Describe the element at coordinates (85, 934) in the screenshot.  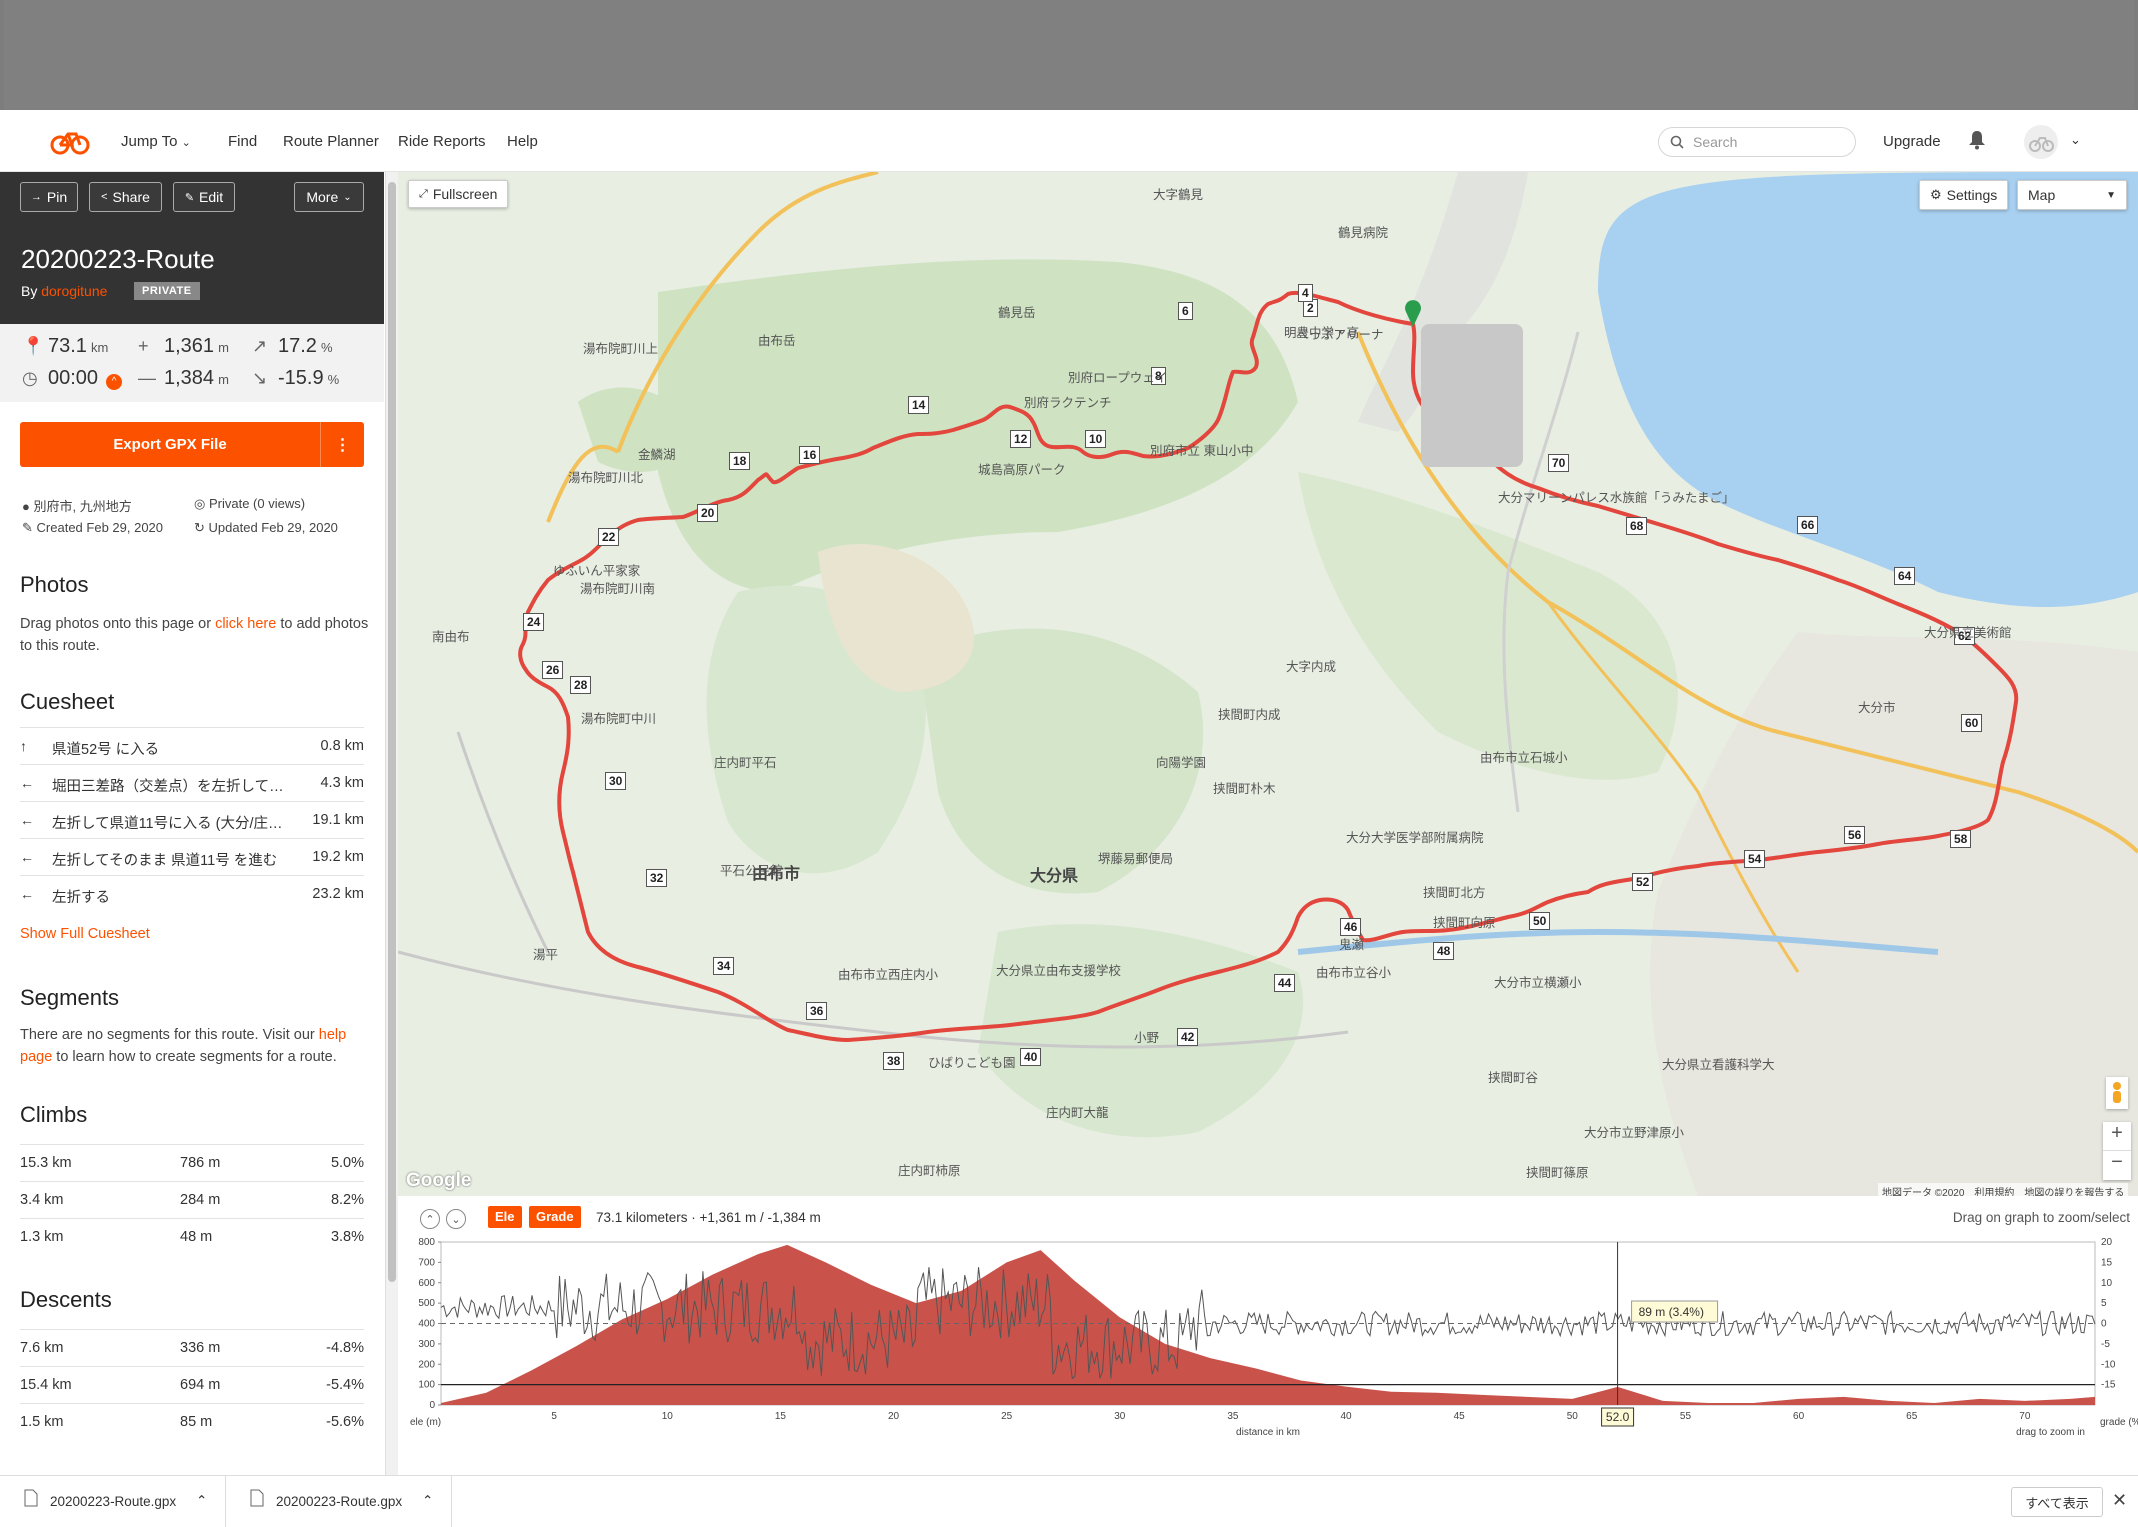
I see `show-full-cuesheet-link: Show Full Cuesheet` at that location.